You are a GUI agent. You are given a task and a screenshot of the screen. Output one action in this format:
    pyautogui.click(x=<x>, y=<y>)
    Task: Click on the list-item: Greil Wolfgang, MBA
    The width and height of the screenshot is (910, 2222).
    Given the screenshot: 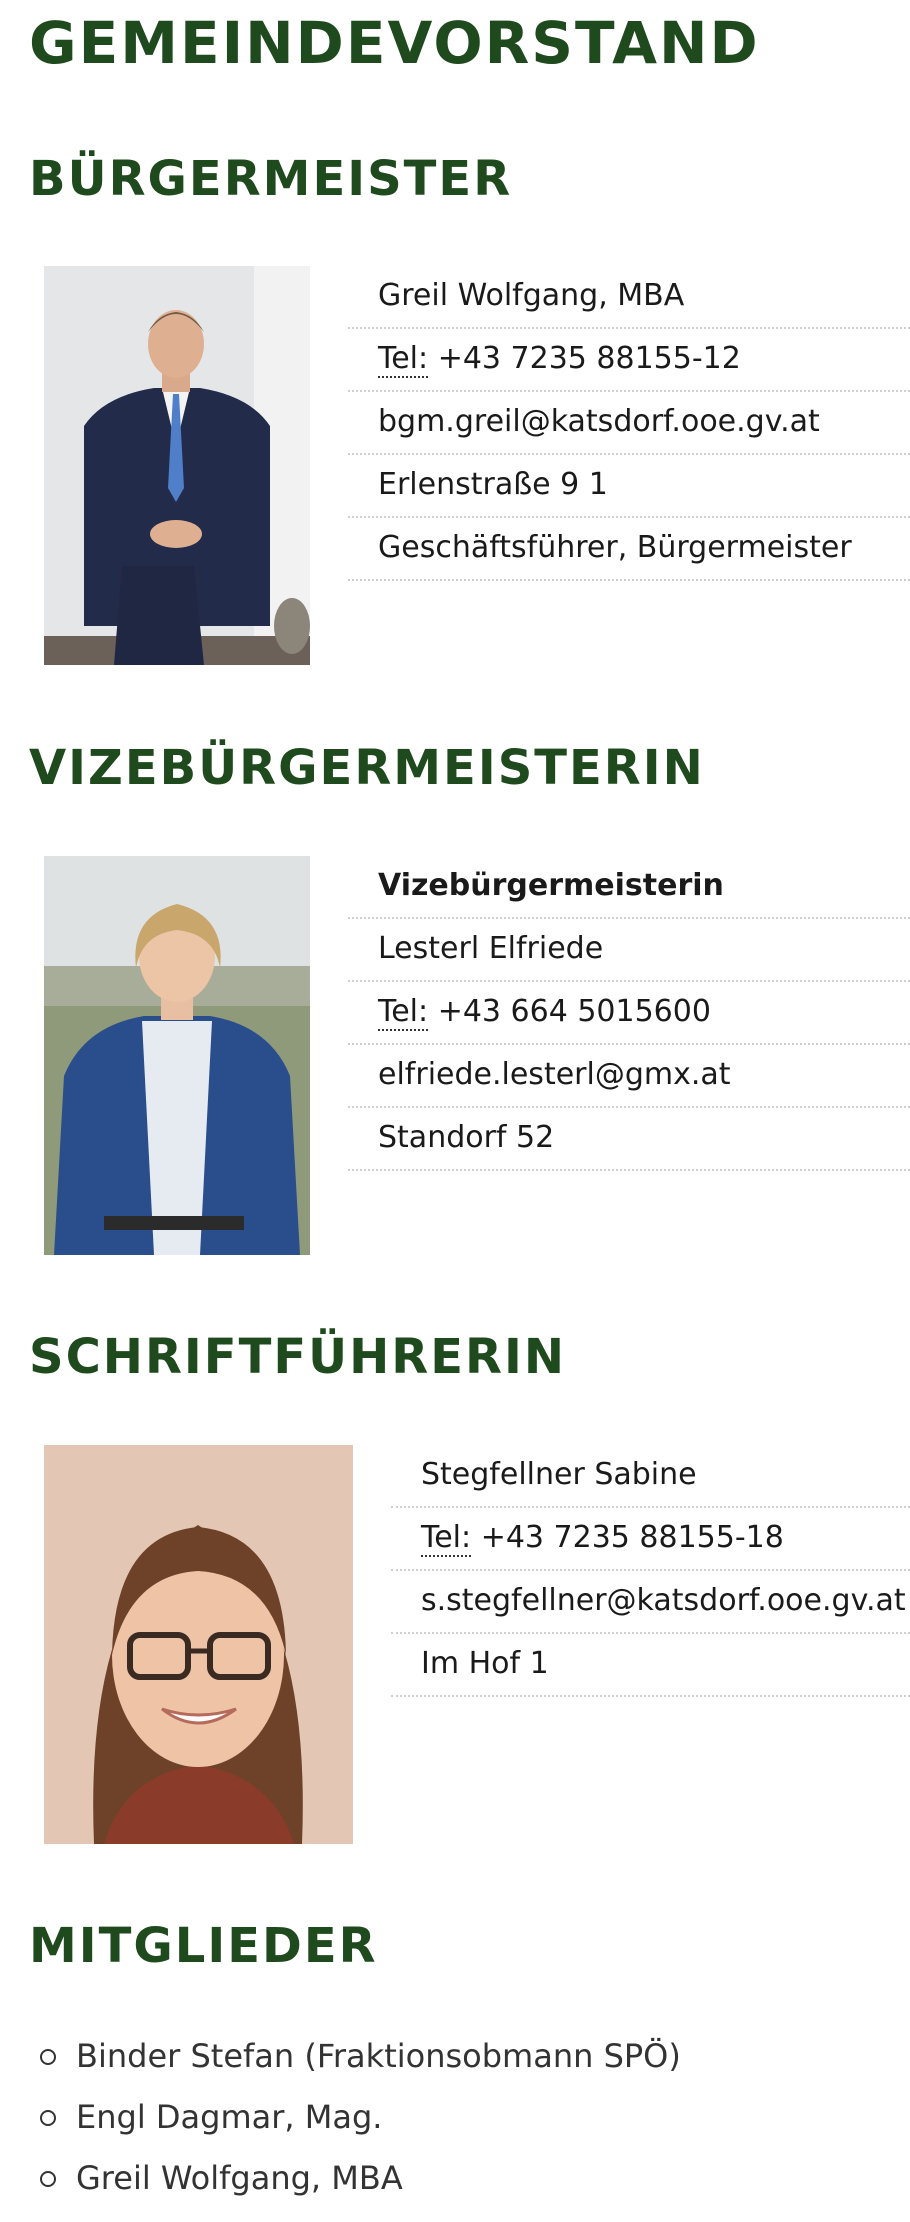 What is the action you would take?
    pyautogui.click(x=340, y=2178)
    